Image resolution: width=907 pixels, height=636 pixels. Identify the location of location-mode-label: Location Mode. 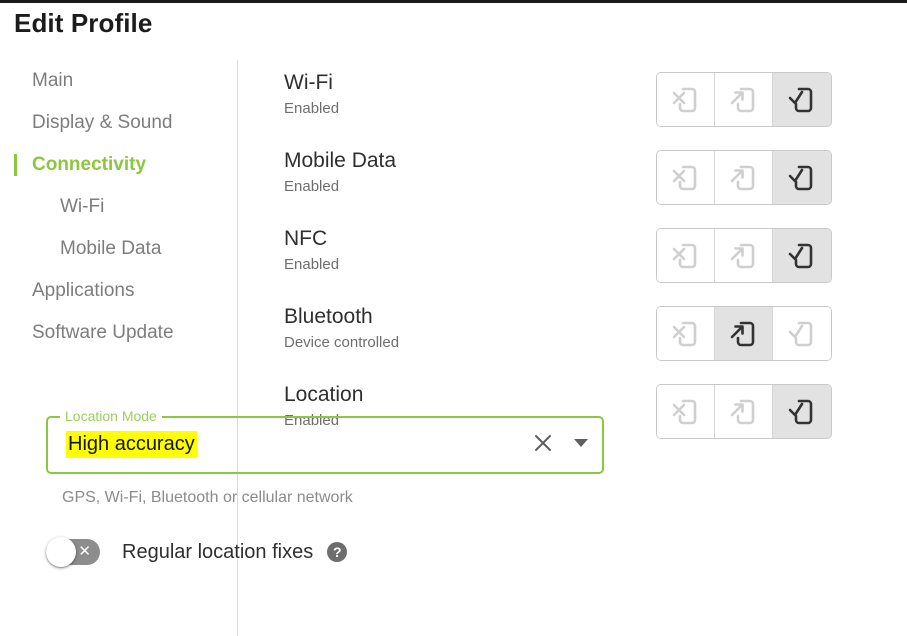
(111, 416).